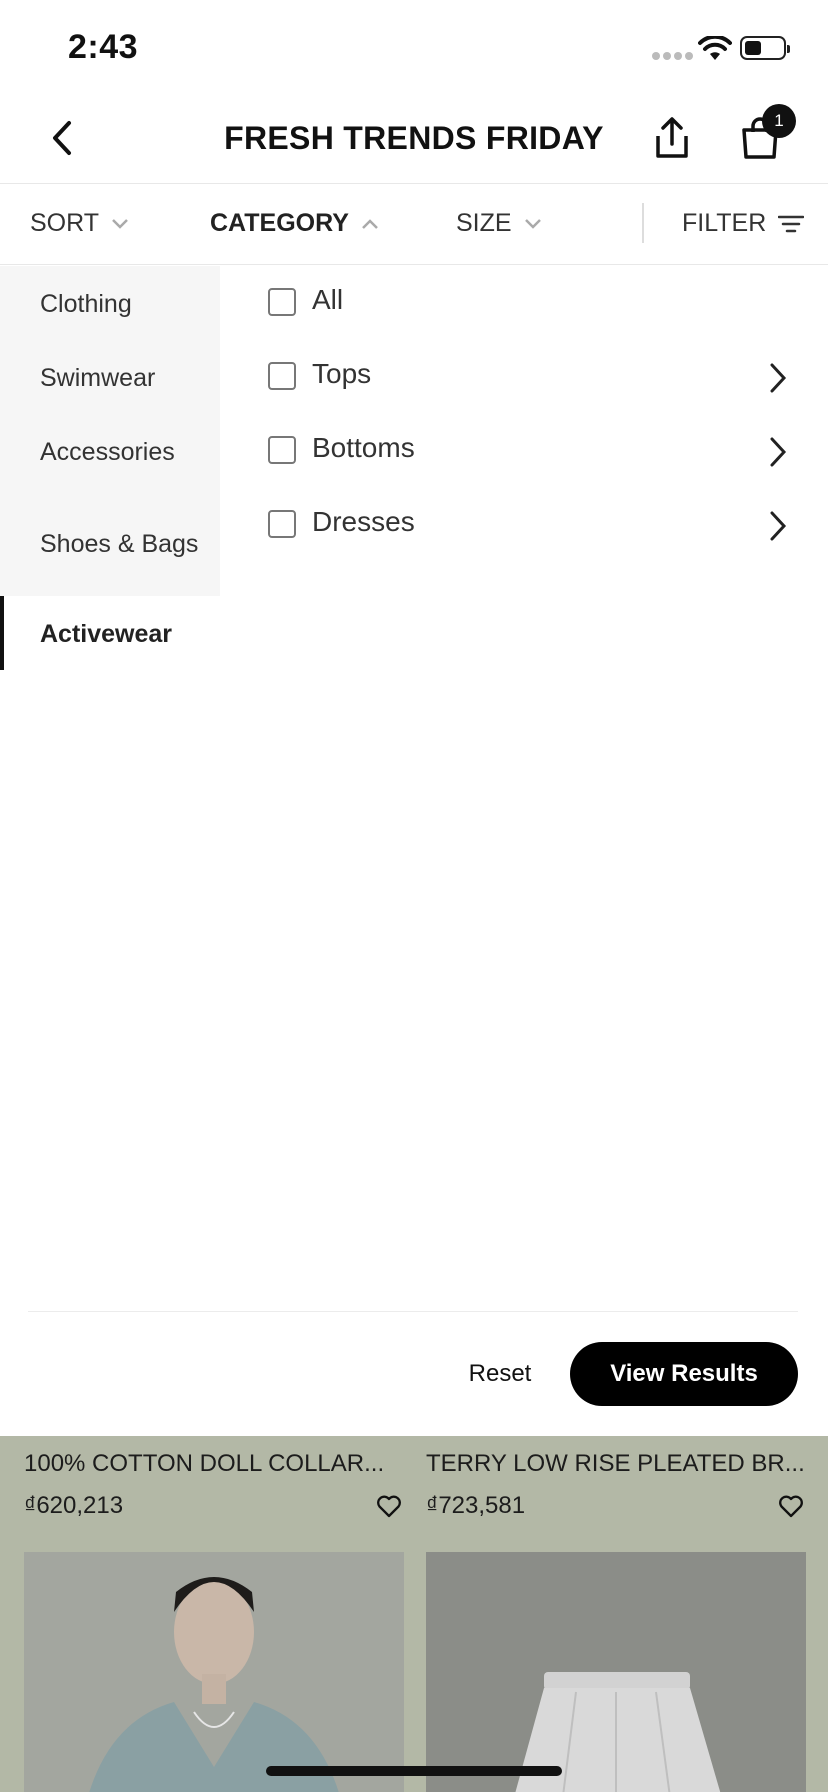 This screenshot has width=828, height=1792. What do you see at coordinates (363, 521) in the screenshot?
I see `option-label: Dresses` at bounding box center [363, 521].